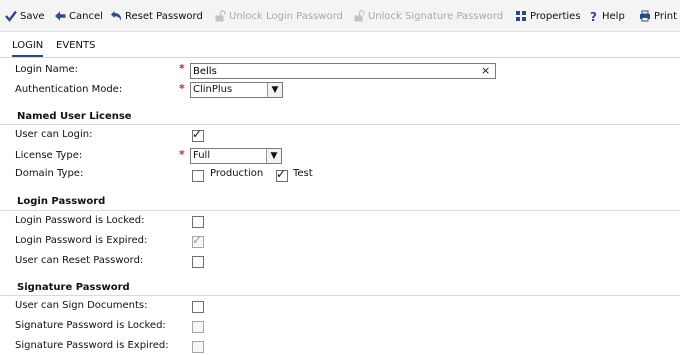 This screenshot has width=680, height=355. Describe the element at coordinates (213, 89) in the screenshot. I see `auth-mode-value: ClinPlus` at that location.